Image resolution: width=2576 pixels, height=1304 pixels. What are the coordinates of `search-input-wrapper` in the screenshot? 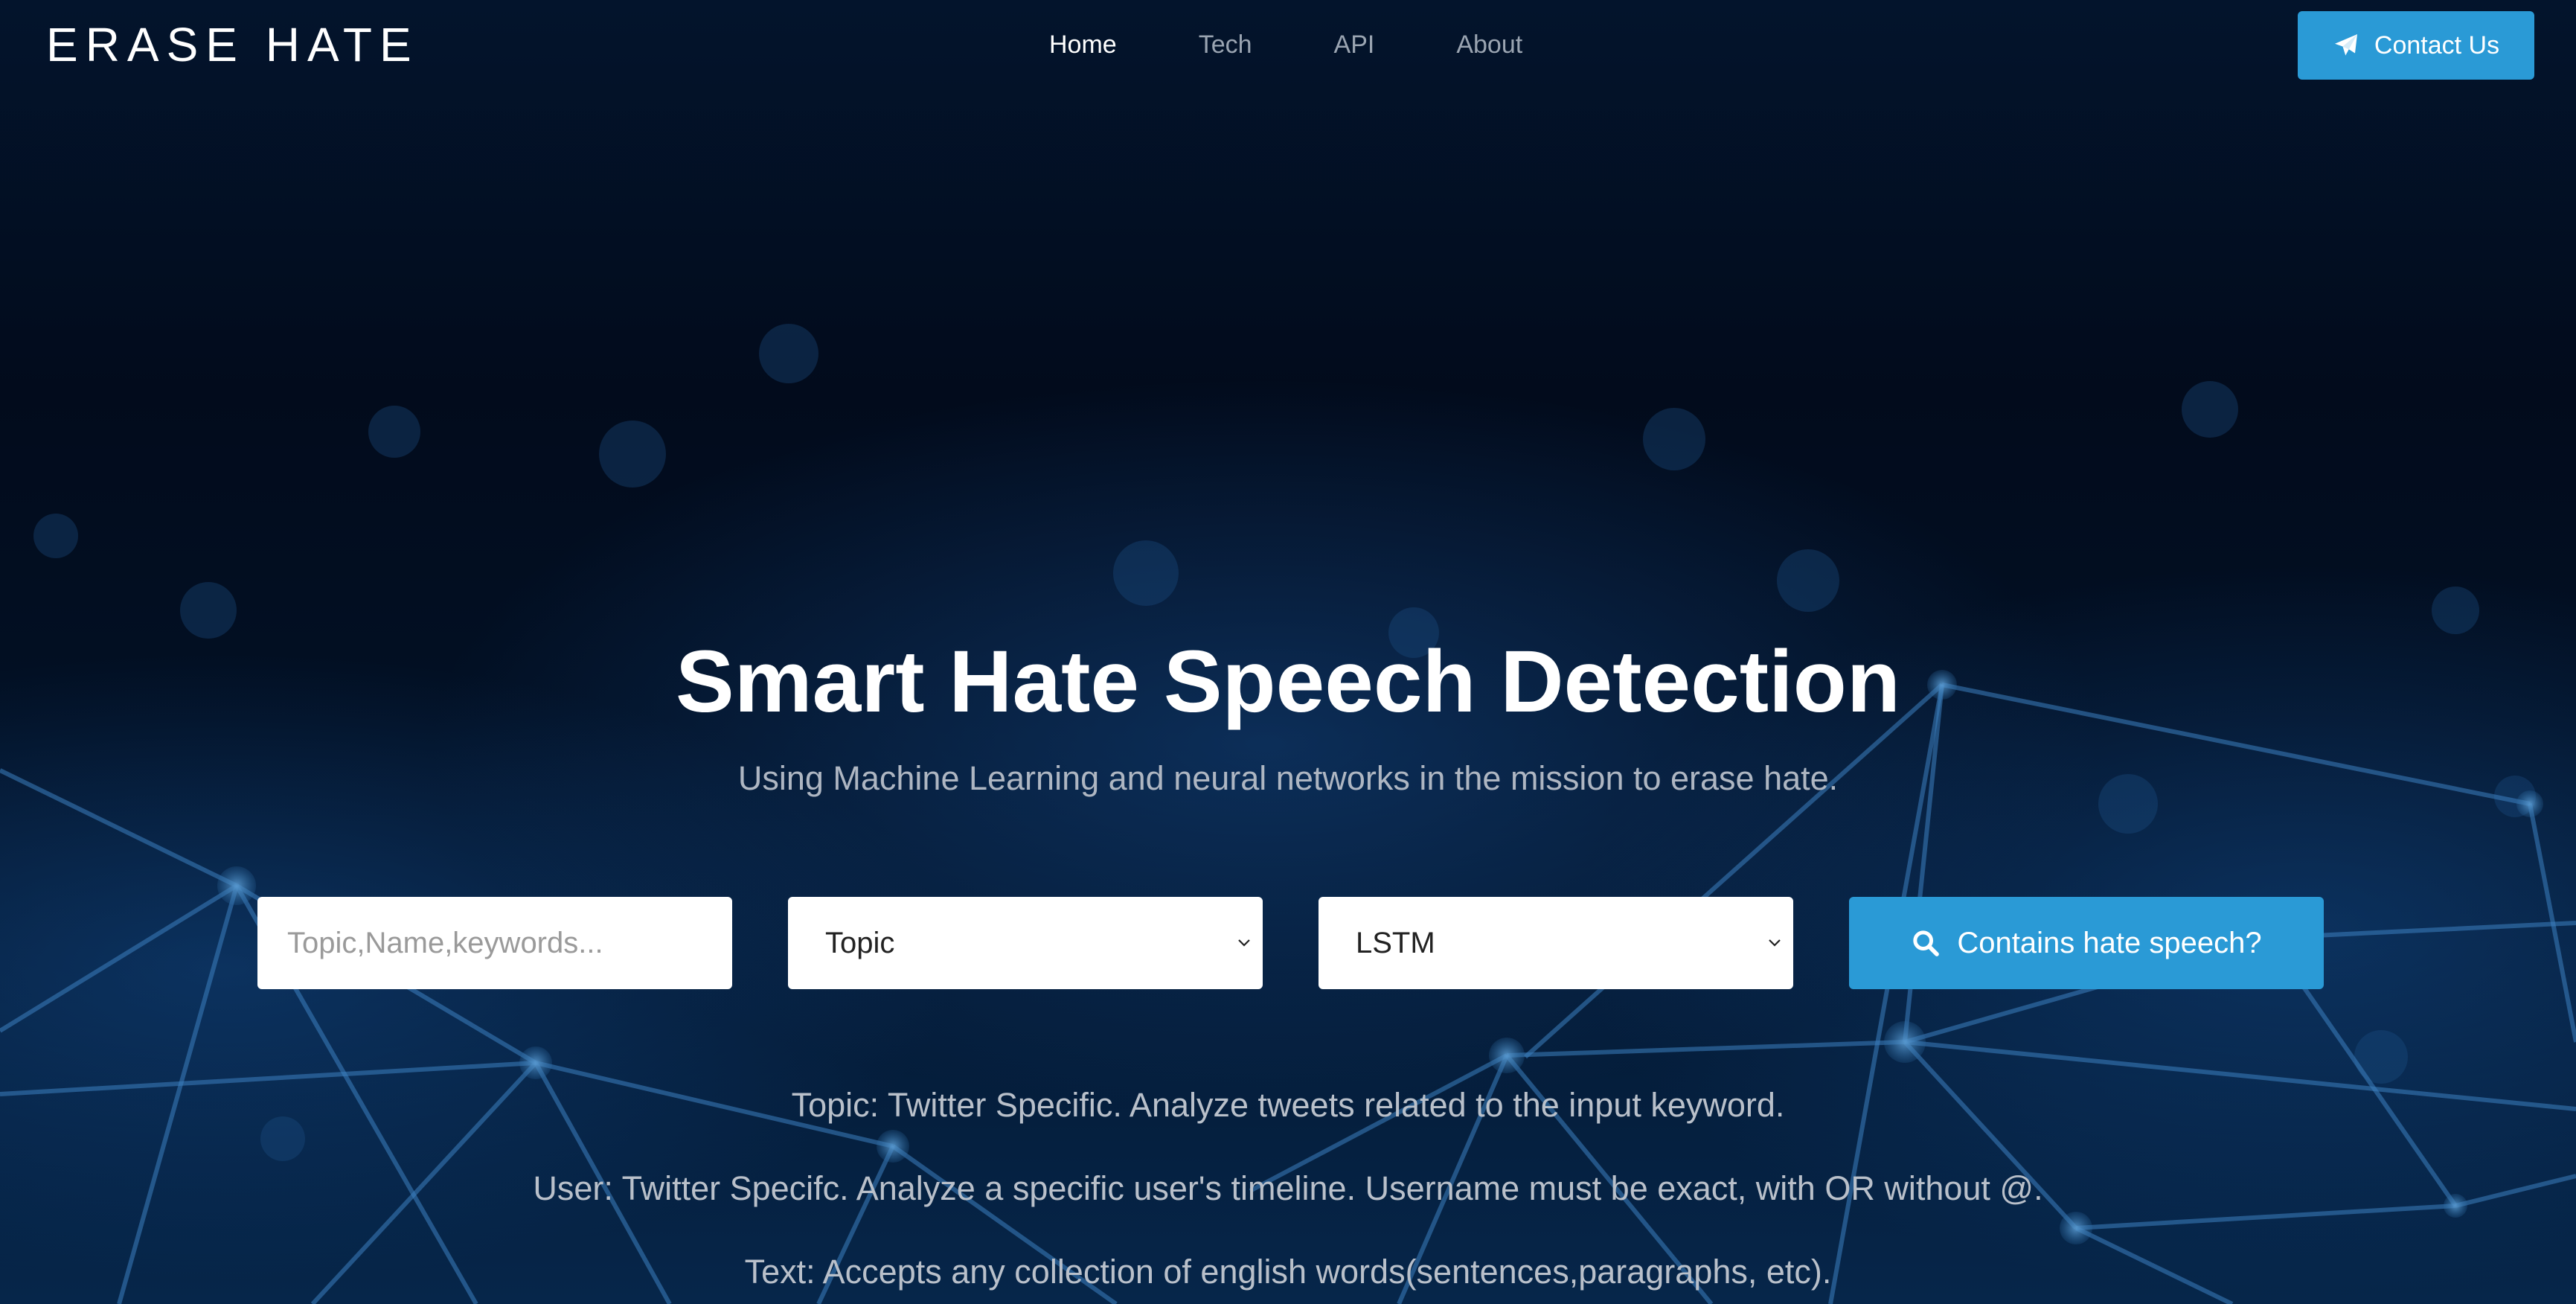 It's located at (495, 943).